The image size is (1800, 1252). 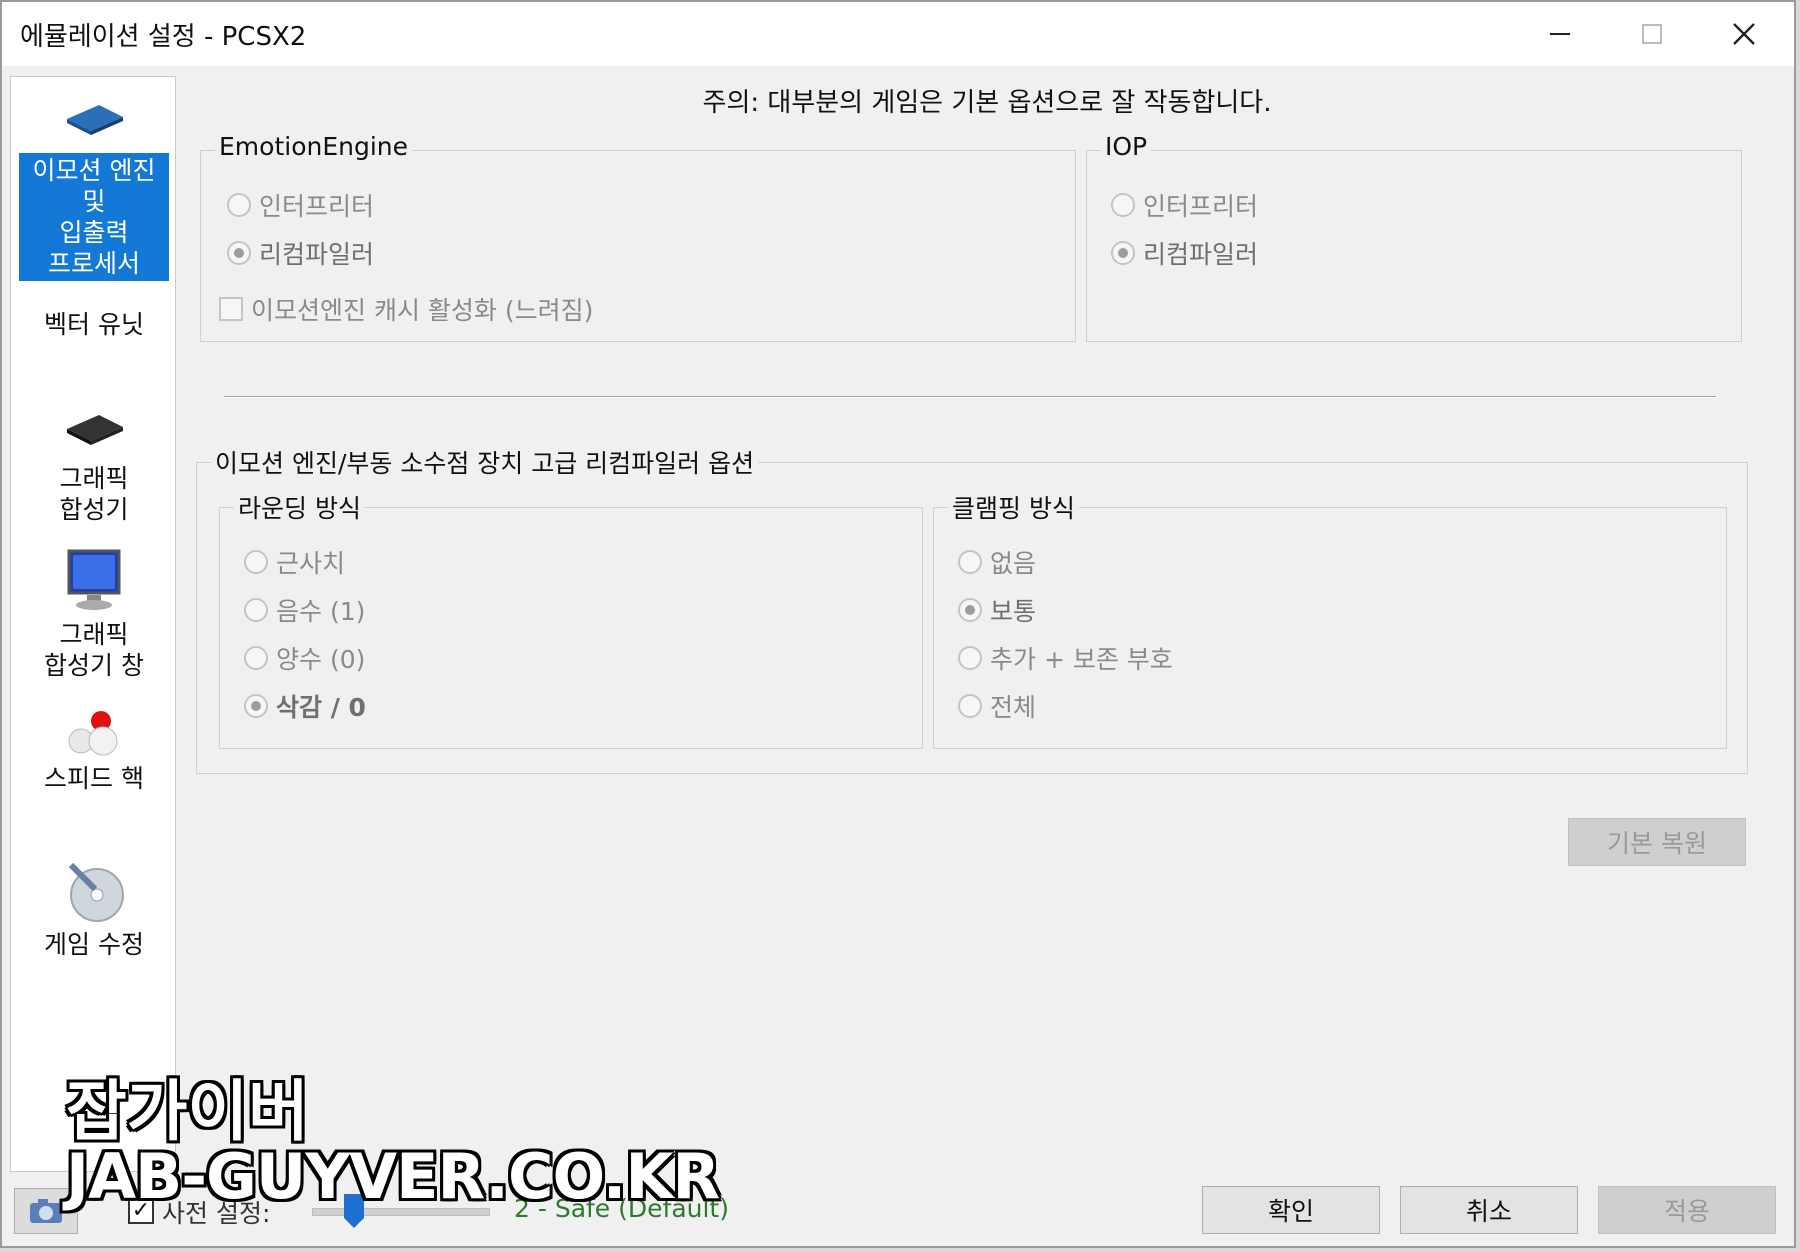 What do you see at coordinates (94, 732) in the screenshot?
I see `speed-hack-icon` at bounding box center [94, 732].